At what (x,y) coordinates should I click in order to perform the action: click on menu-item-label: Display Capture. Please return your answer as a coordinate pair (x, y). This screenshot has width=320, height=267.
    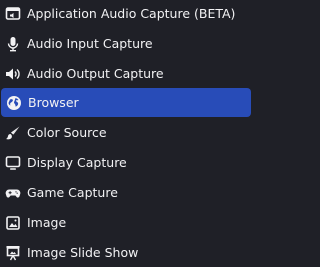
    Looking at the image, I should click on (77, 162).